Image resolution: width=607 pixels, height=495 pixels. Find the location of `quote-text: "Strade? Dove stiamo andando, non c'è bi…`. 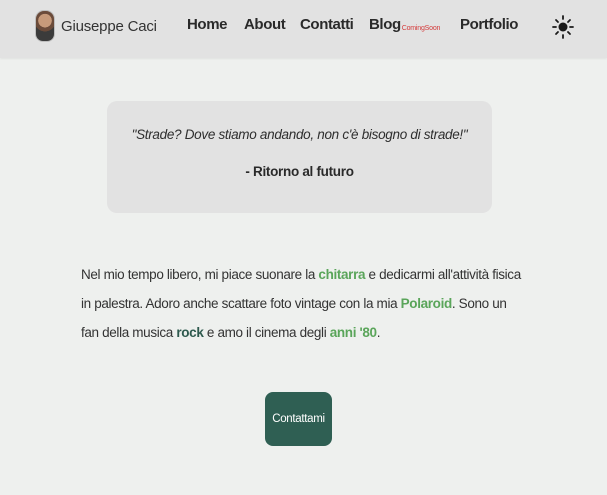

quote-text: "Strade? Dove stiamo andando, non c'è bi… is located at coordinates (299, 134).